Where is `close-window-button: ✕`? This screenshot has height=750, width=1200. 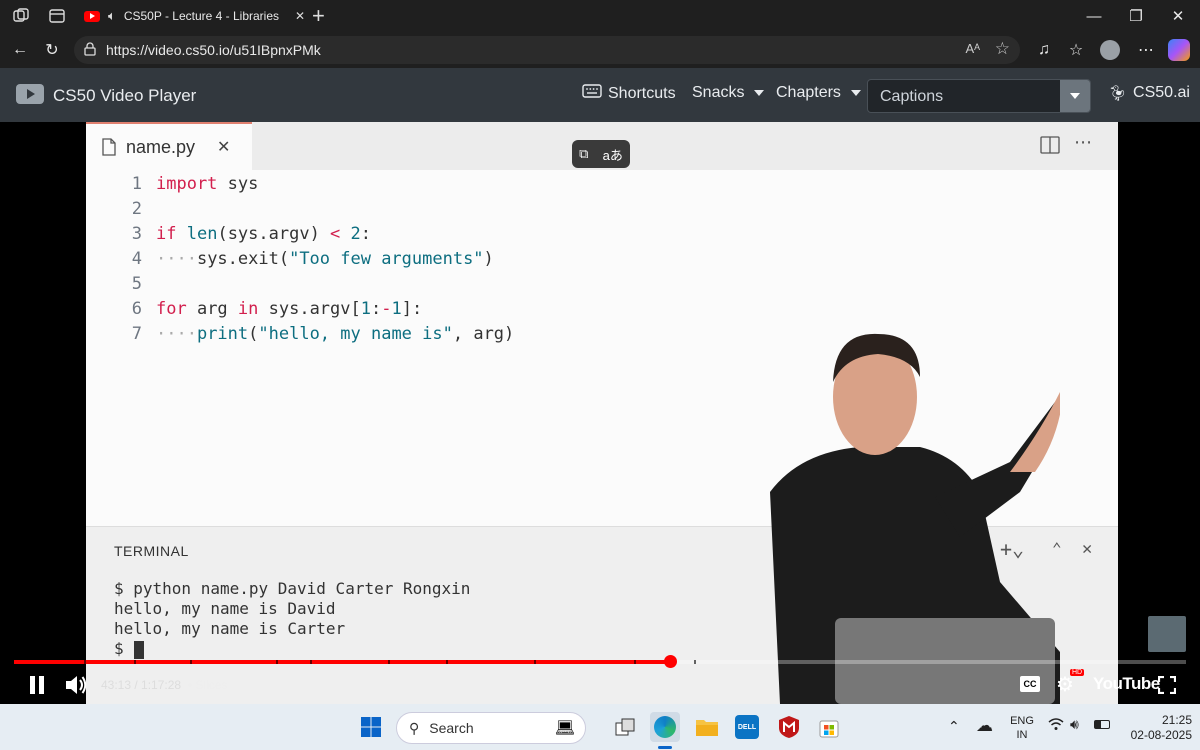 close-window-button: ✕ is located at coordinates (1178, 16).